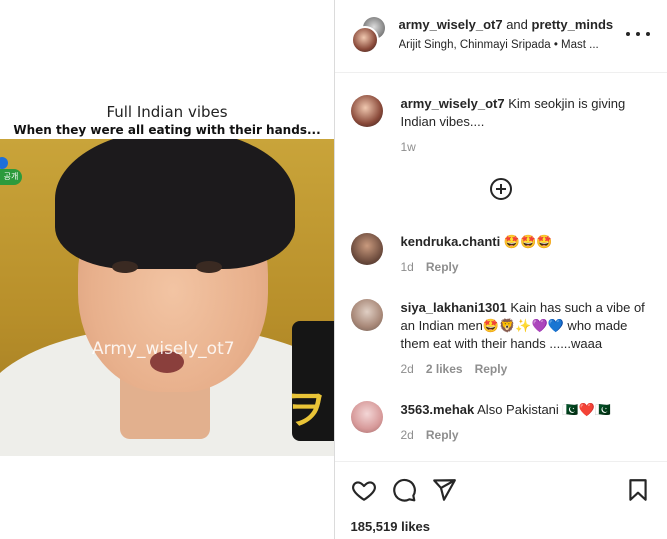 The width and height of the screenshot is (667, 539). I want to click on comment-time: 1d, so click(407, 267).